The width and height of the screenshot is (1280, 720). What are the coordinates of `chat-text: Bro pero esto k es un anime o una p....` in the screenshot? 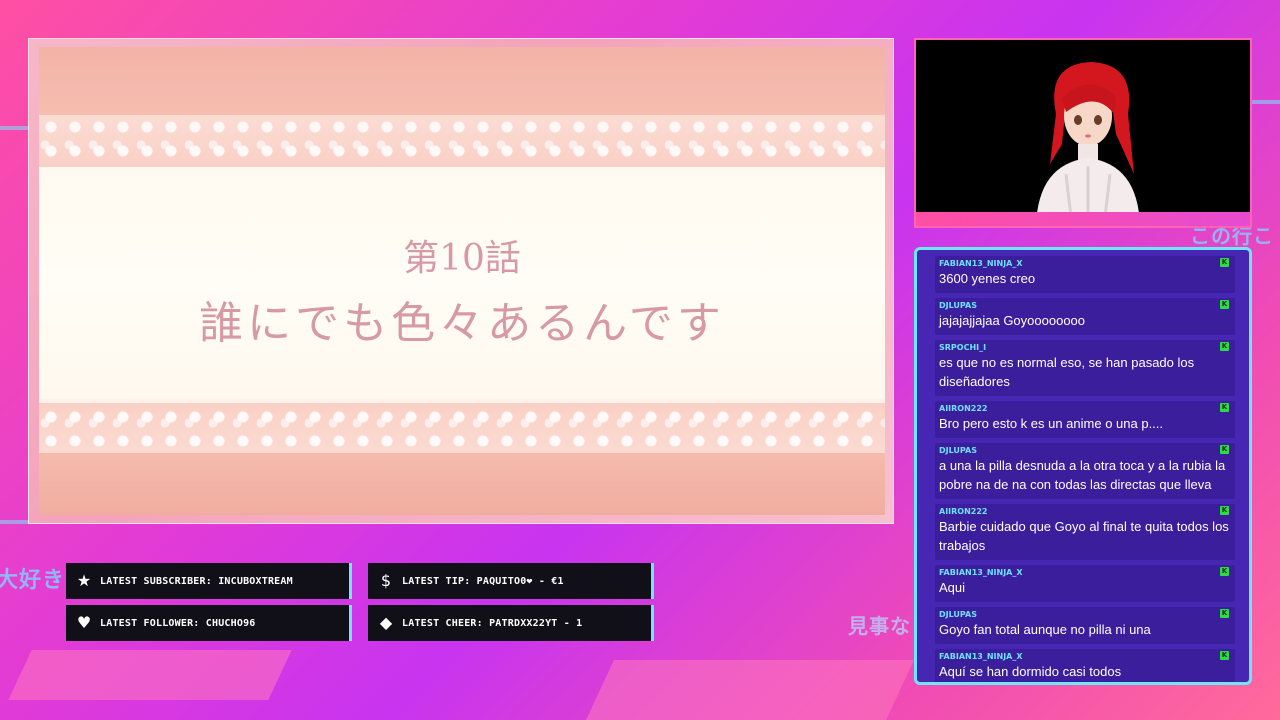 It's located at (1051, 423).